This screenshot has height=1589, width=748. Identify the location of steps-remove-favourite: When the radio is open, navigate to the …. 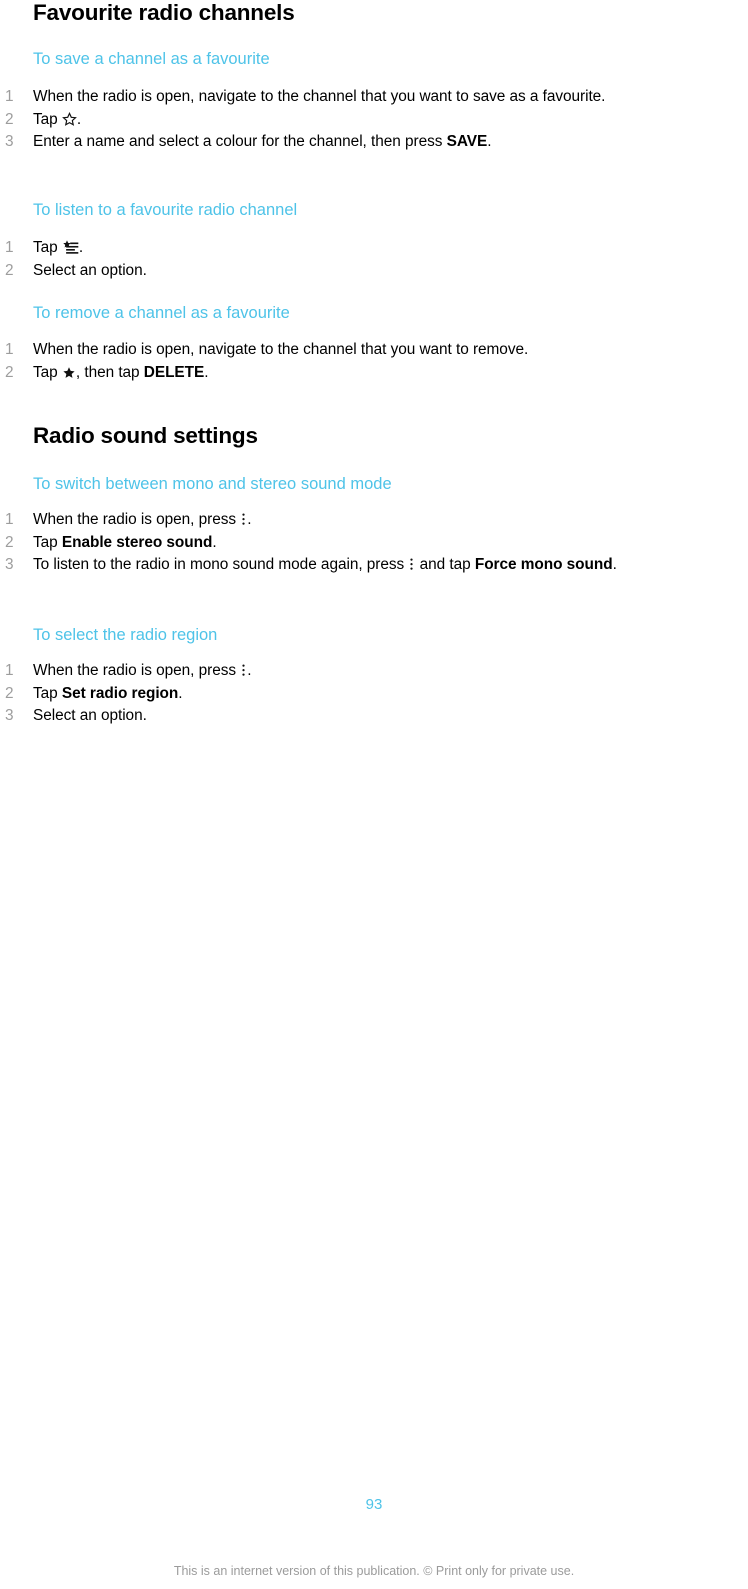
(357, 361).